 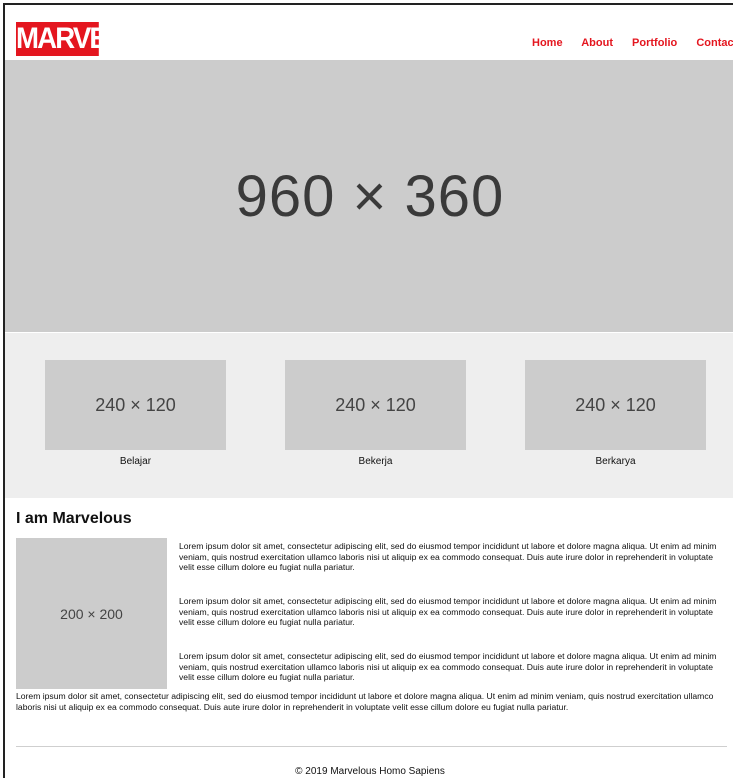 What do you see at coordinates (714, 43) in the screenshot?
I see `nav-contact-link: Contact` at bounding box center [714, 43].